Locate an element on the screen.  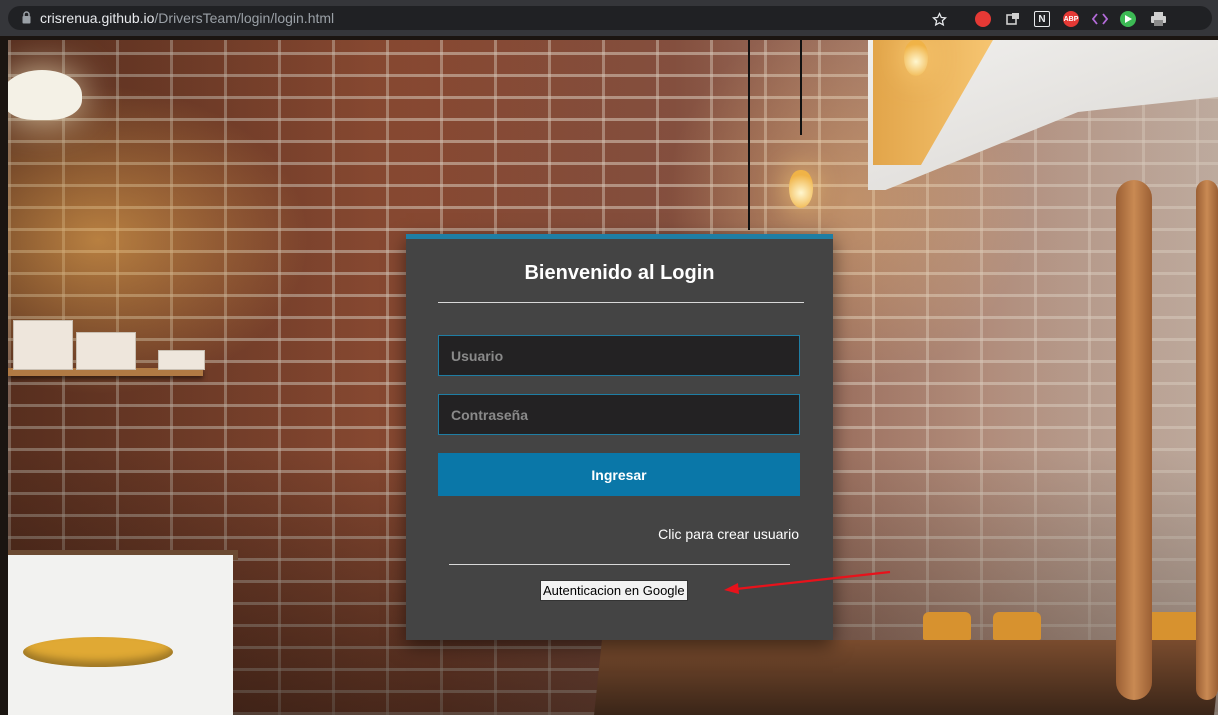
adblock-icon: ABP is located at coordinates (1071, 19).